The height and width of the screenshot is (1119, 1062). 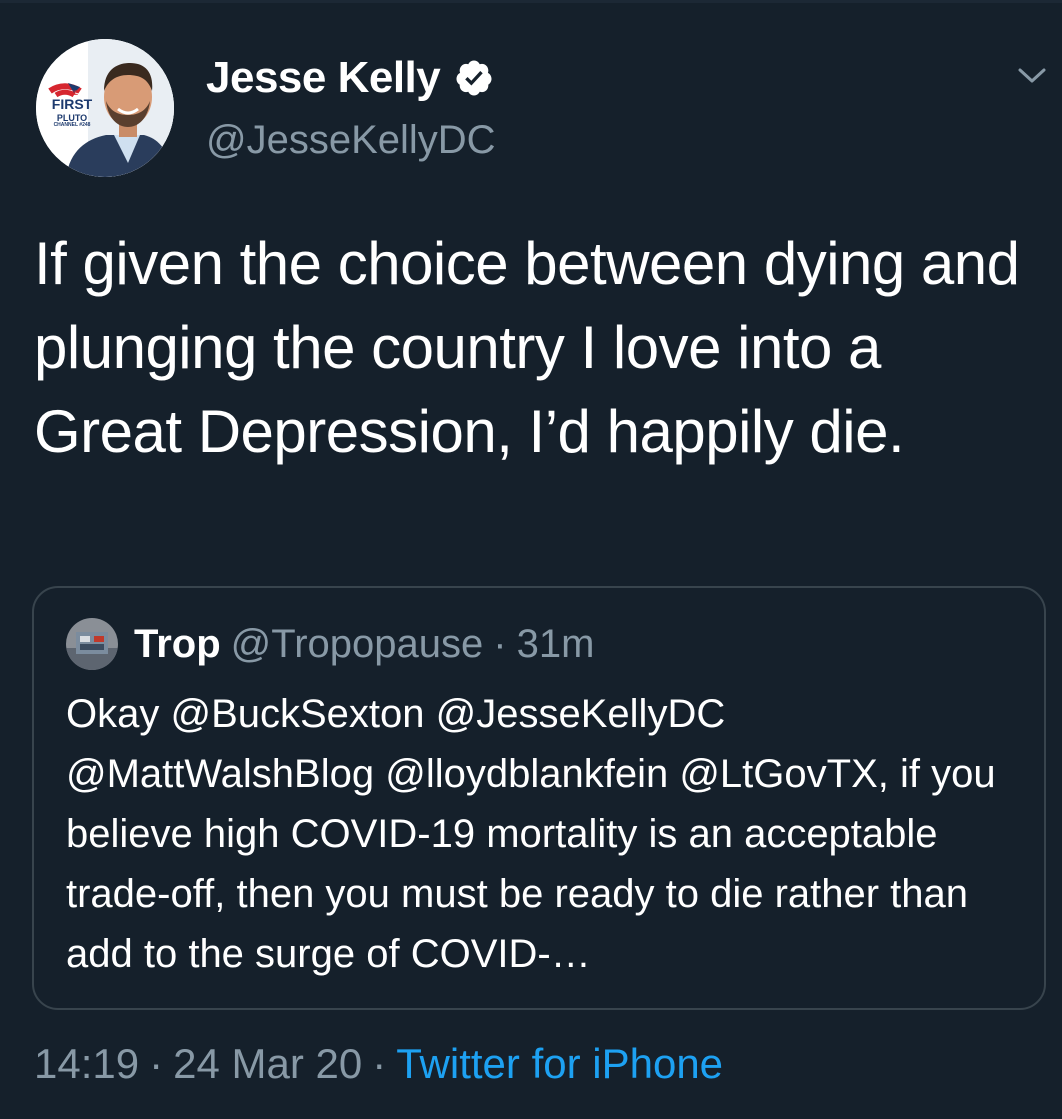 I want to click on tweet-source-link: Twitter for iPhone, so click(x=559, y=1064).